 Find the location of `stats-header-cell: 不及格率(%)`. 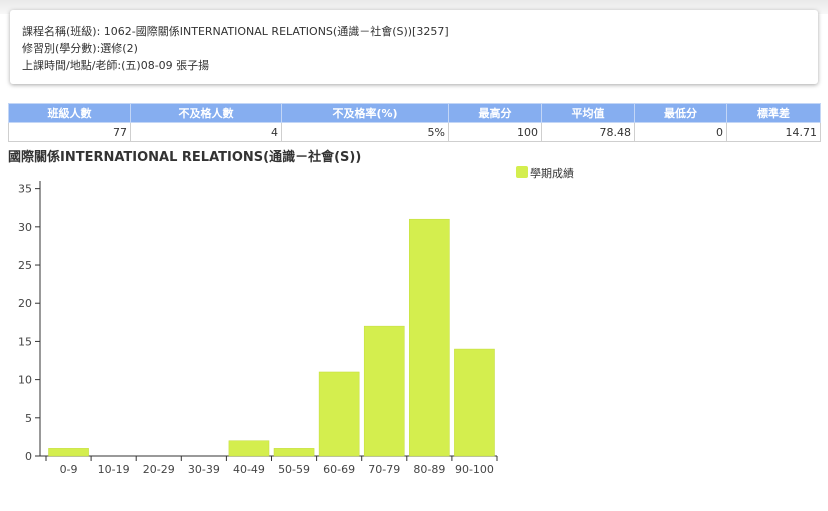

stats-header-cell: 不及格率(%) is located at coordinates (365, 113).